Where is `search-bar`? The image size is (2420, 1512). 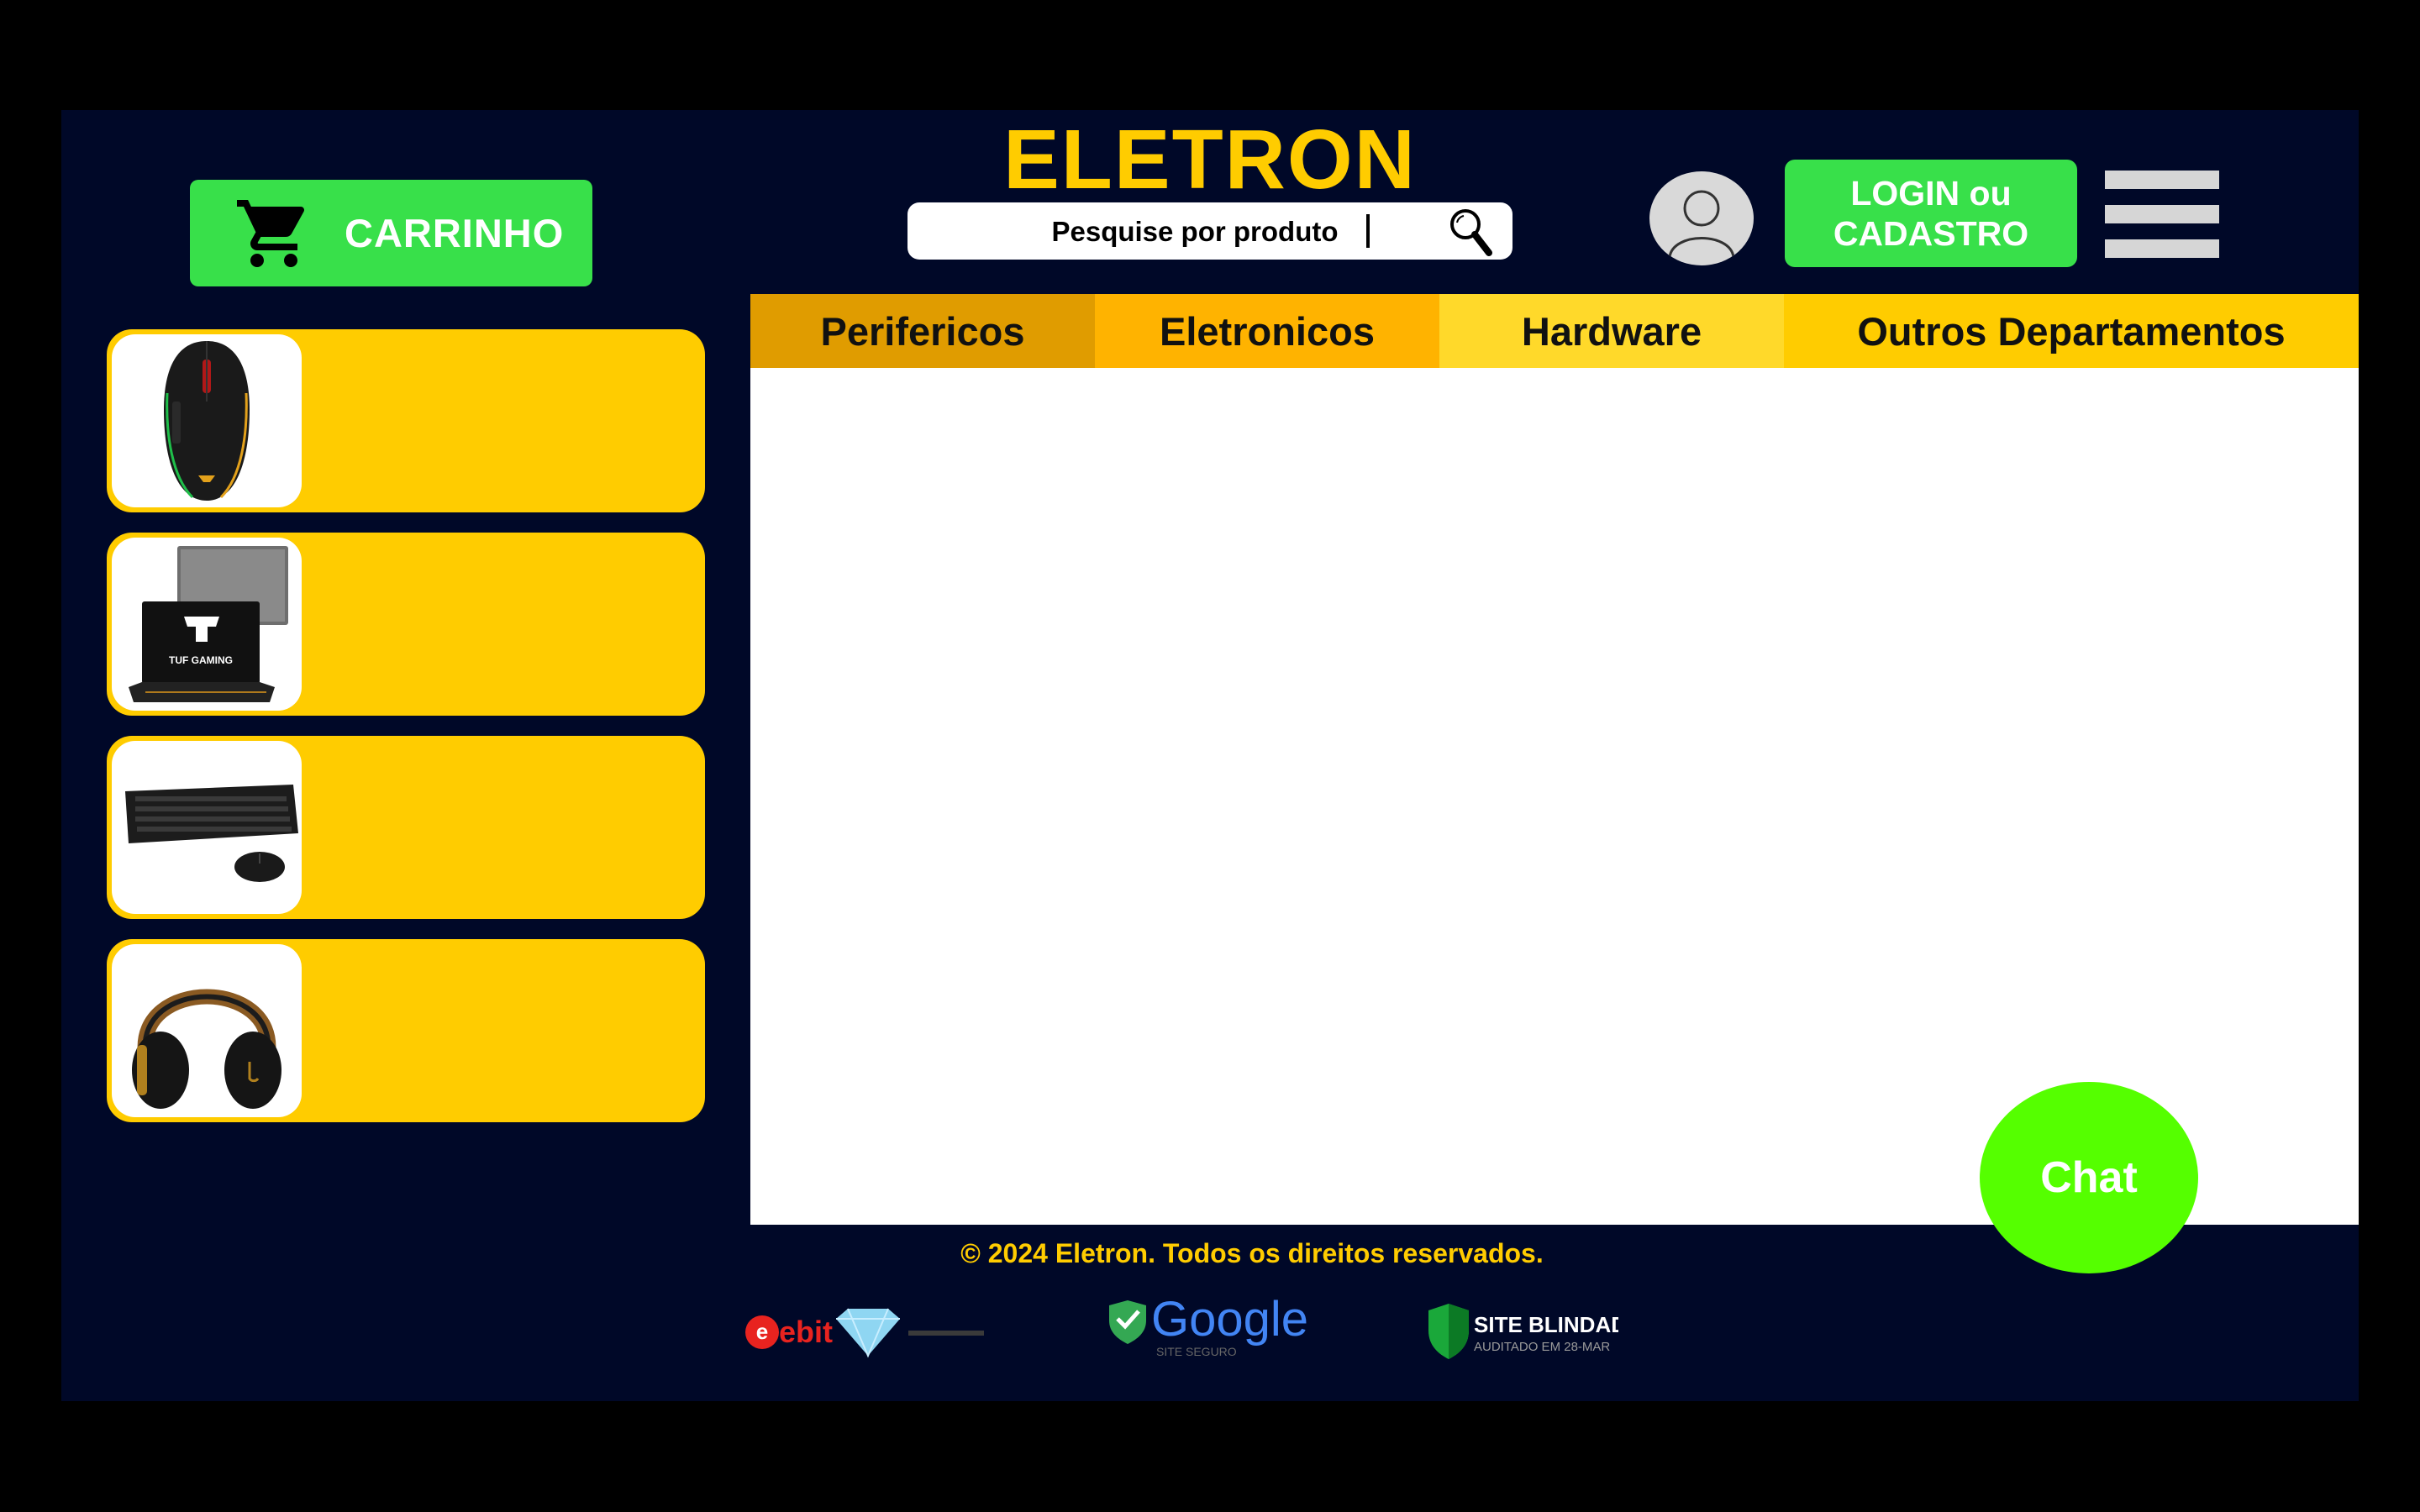 search-bar is located at coordinates (1210, 231).